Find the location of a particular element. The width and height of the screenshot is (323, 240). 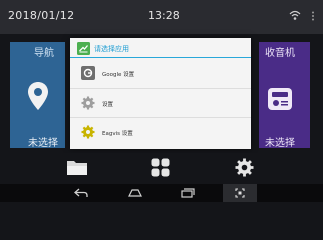

screenshot-icon is located at coordinates (240, 193).